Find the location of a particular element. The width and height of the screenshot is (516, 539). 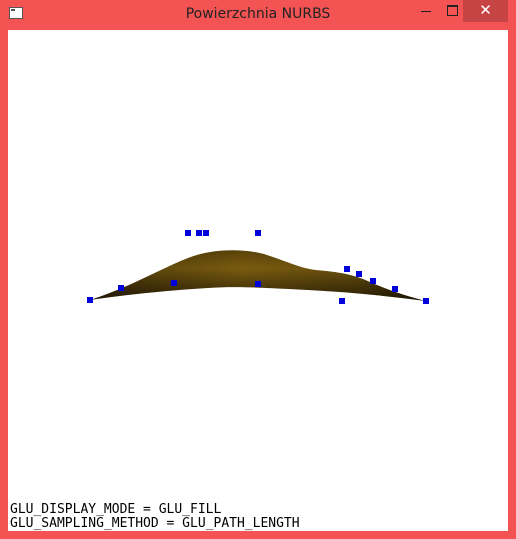

status-display-mode: GLU_DISPLAY_MODE = GLU_FILL is located at coordinates (116, 509).